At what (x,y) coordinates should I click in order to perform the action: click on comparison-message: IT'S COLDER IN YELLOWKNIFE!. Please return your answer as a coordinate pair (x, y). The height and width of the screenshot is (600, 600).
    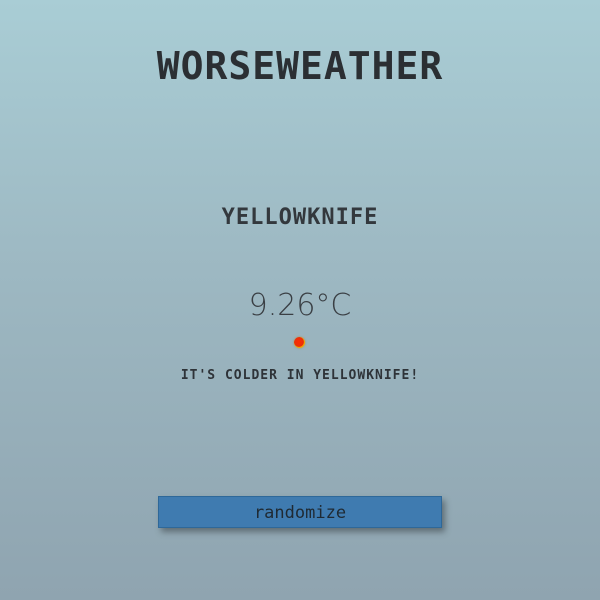
    Looking at the image, I should click on (300, 375).